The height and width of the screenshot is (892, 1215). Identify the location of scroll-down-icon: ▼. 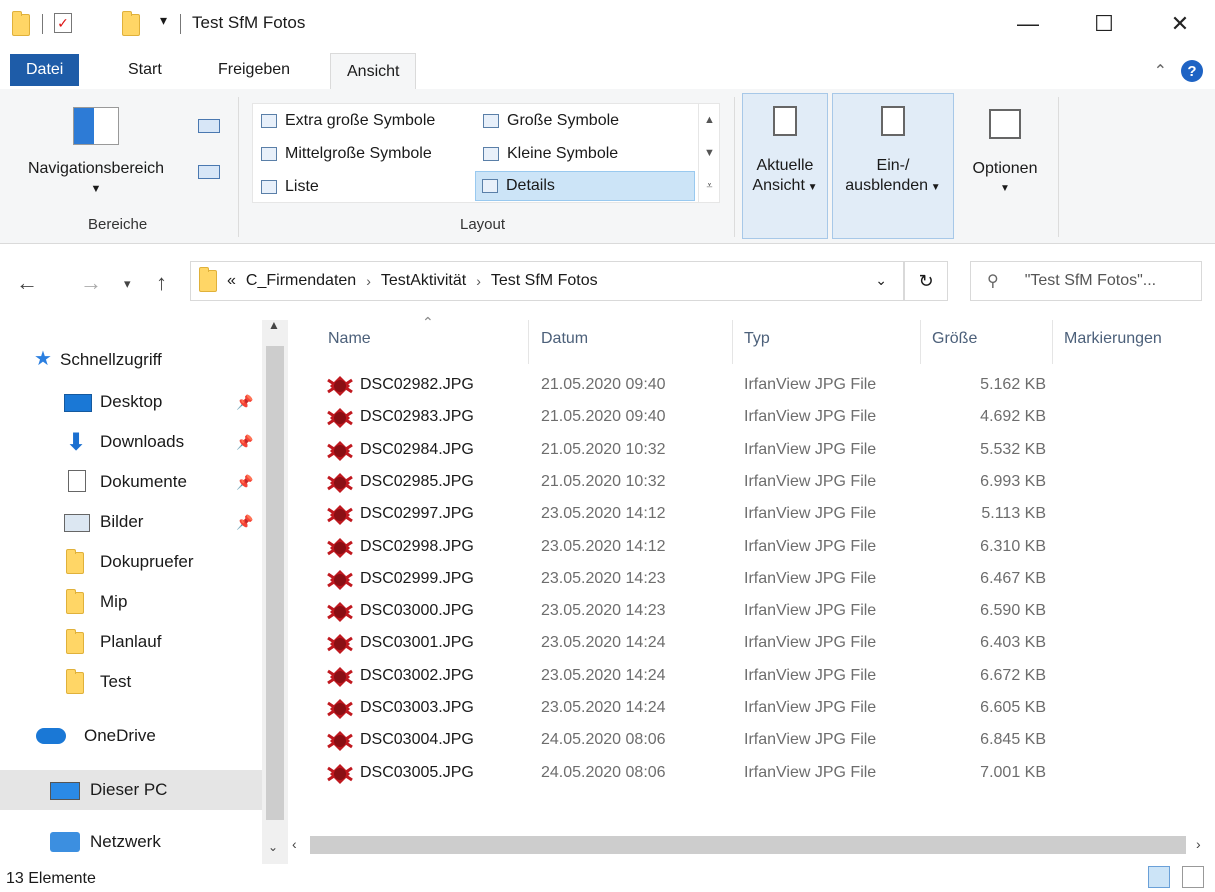
(709, 153).